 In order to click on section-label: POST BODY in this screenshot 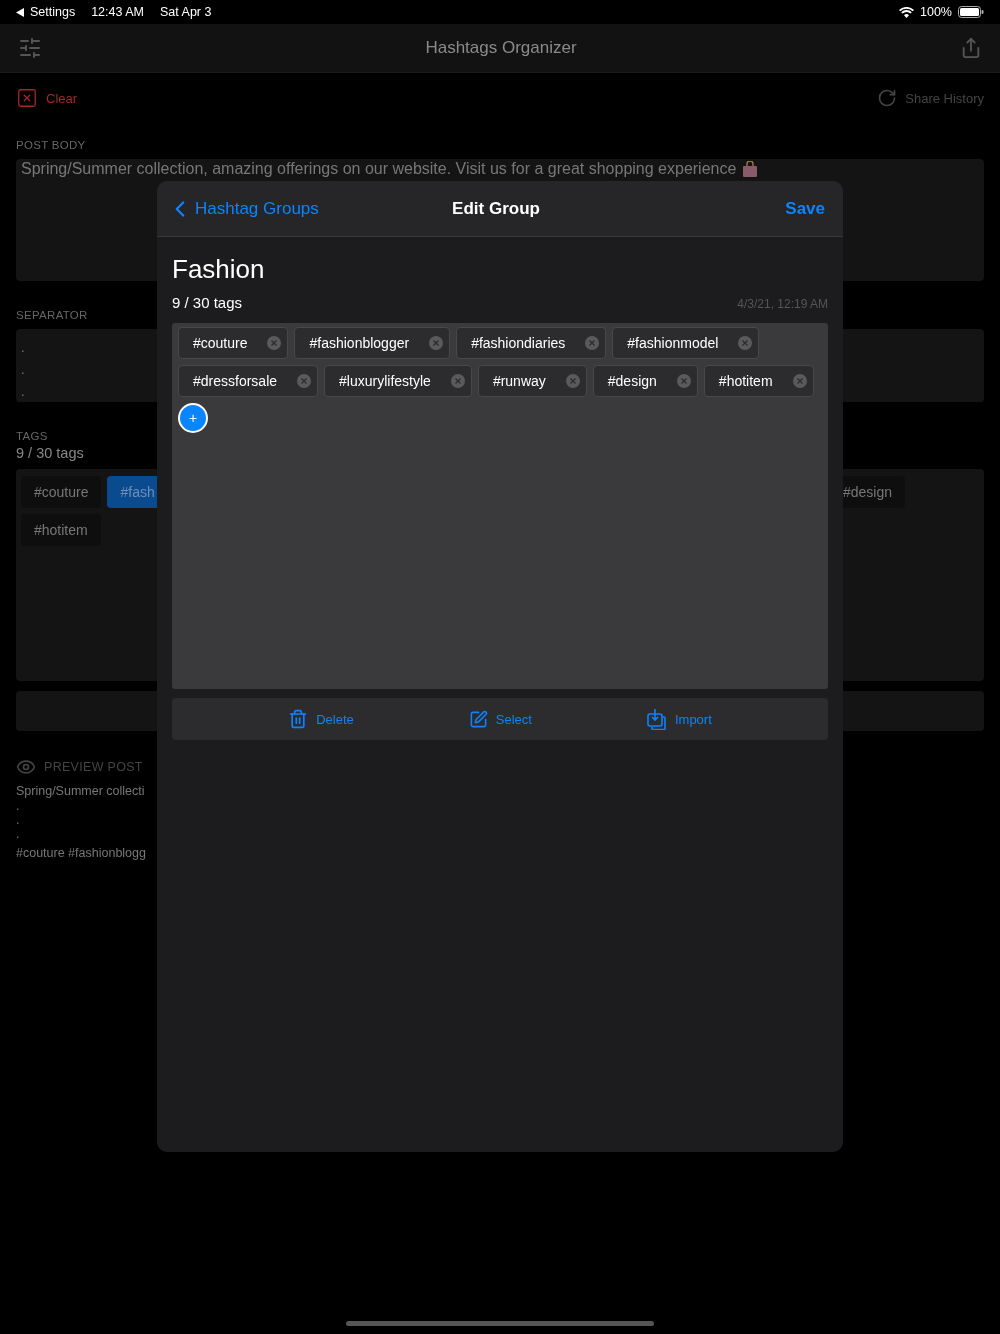, I will do `click(51, 145)`.